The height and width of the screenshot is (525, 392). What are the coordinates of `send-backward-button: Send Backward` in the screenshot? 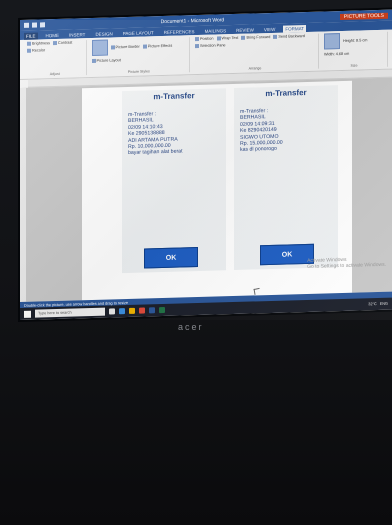 It's located at (289, 36).